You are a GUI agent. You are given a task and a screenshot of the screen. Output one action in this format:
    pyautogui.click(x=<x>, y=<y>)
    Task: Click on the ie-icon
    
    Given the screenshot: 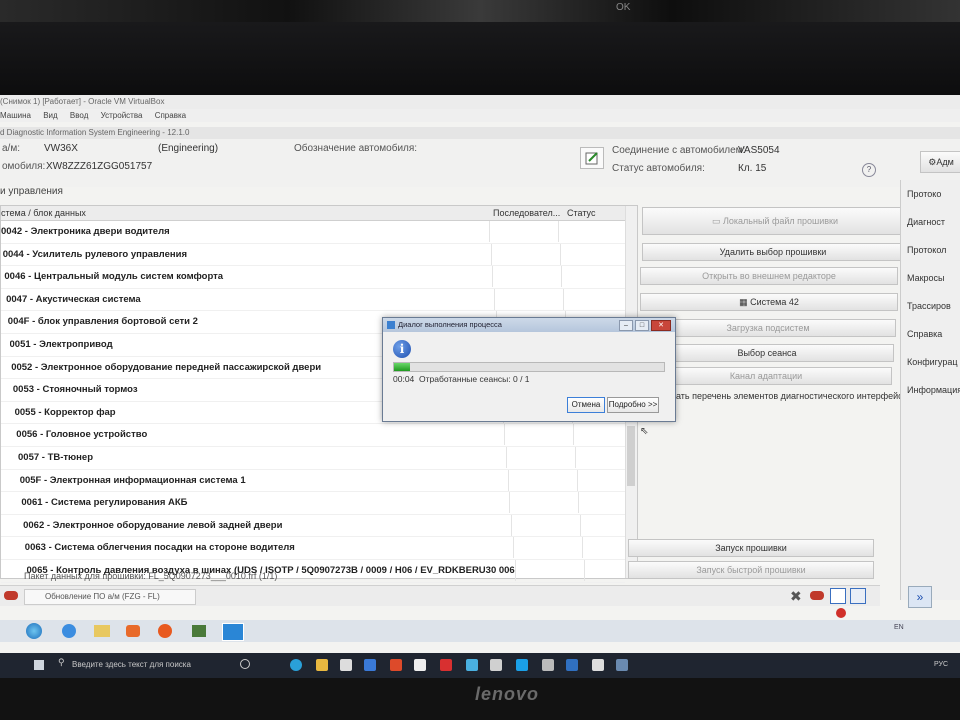 What is the action you would take?
    pyautogui.click(x=69, y=631)
    